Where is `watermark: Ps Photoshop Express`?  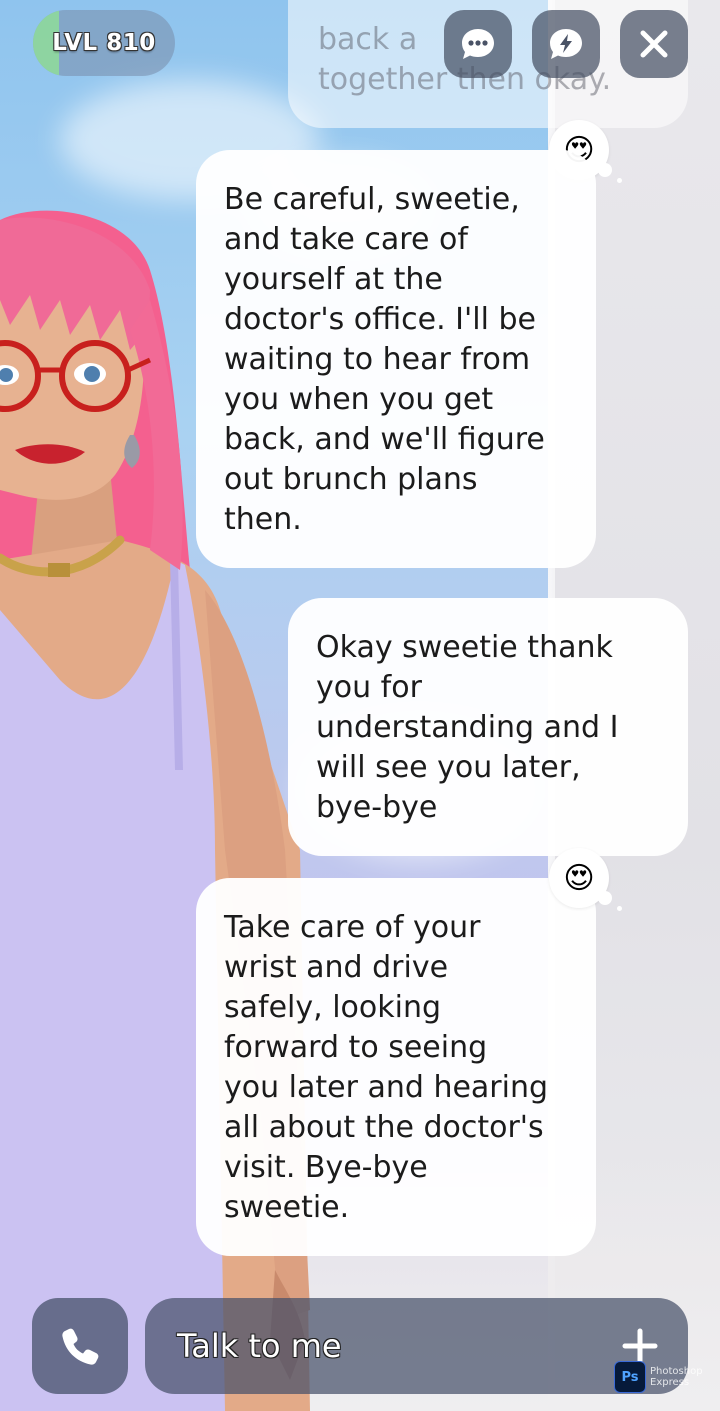 watermark: Ps Photoshop Express is located at coordinates (658, 1377).